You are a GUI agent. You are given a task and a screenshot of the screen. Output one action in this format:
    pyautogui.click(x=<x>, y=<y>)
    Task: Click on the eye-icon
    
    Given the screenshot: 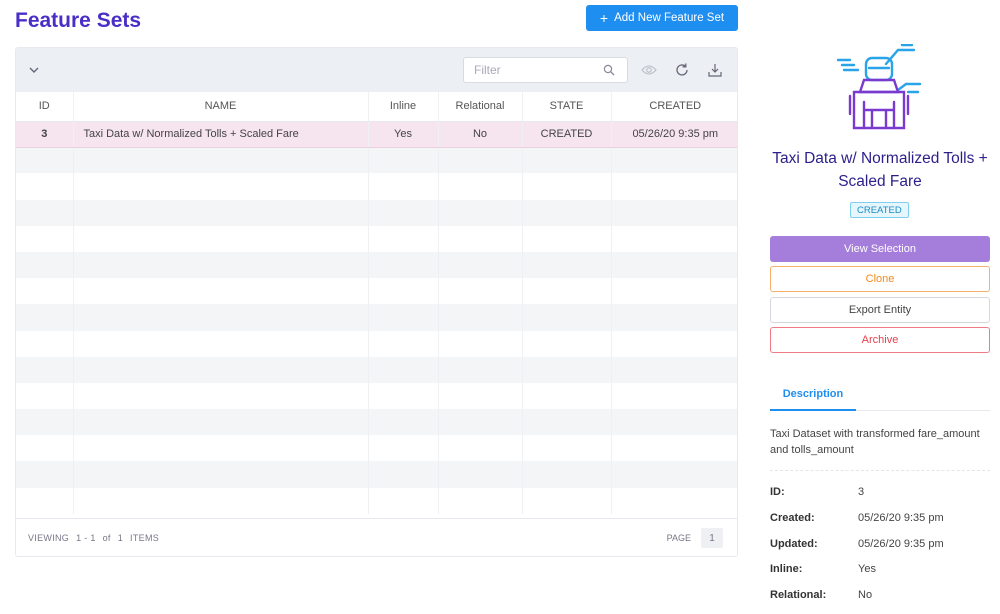 What is the action you would take?
    pyautogui.click(x=649, y=70)
    